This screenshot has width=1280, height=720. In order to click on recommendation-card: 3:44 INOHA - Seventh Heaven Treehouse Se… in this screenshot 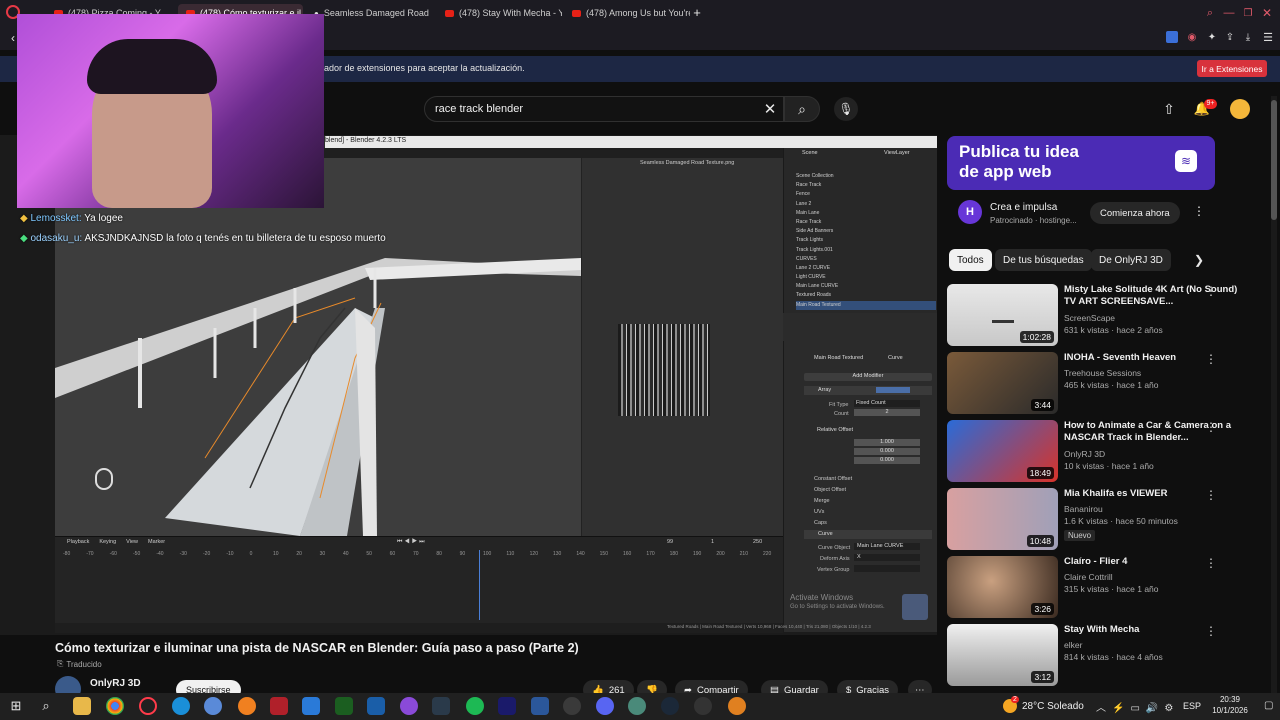, I will do `click(1104, 384)`.